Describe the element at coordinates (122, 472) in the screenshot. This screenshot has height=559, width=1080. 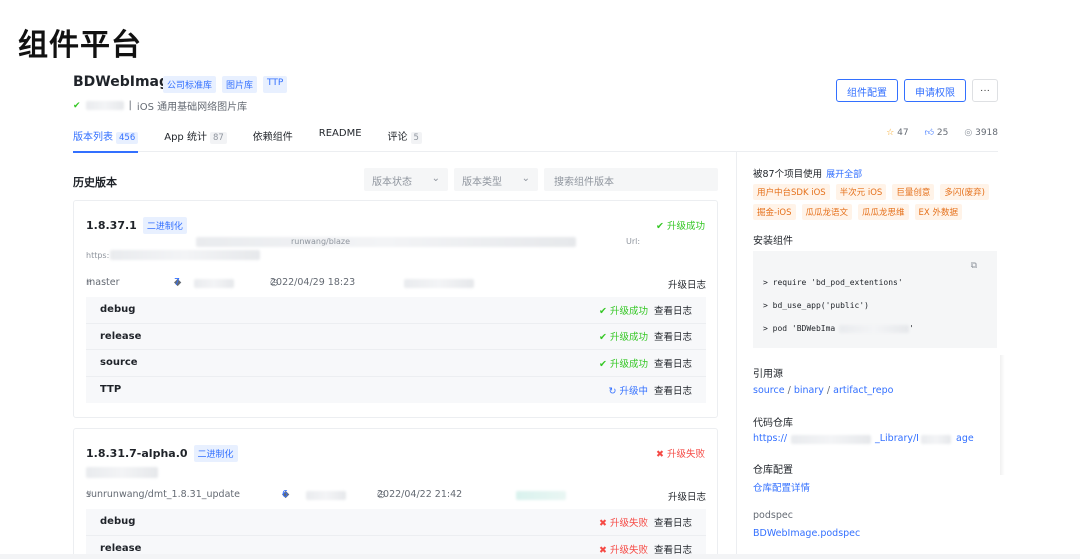
I see `url-redacted` at that location.